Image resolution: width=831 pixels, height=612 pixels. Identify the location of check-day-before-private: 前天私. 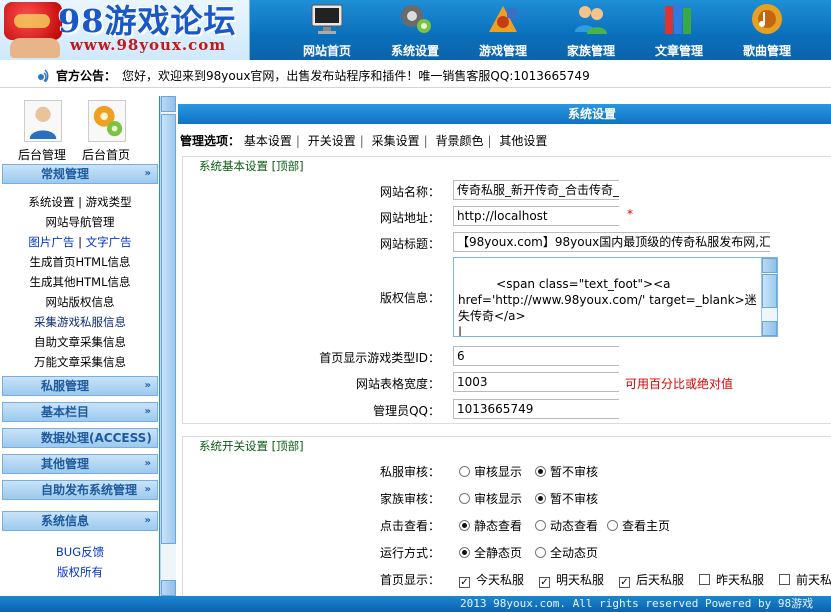
(805, 579).